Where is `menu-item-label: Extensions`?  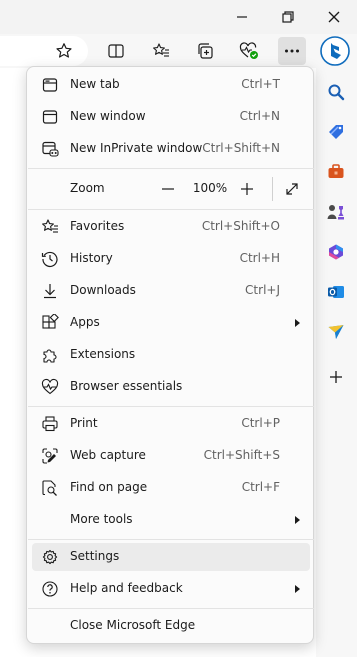 menu-item-label: Extensions is located at coordinates (103, 354).